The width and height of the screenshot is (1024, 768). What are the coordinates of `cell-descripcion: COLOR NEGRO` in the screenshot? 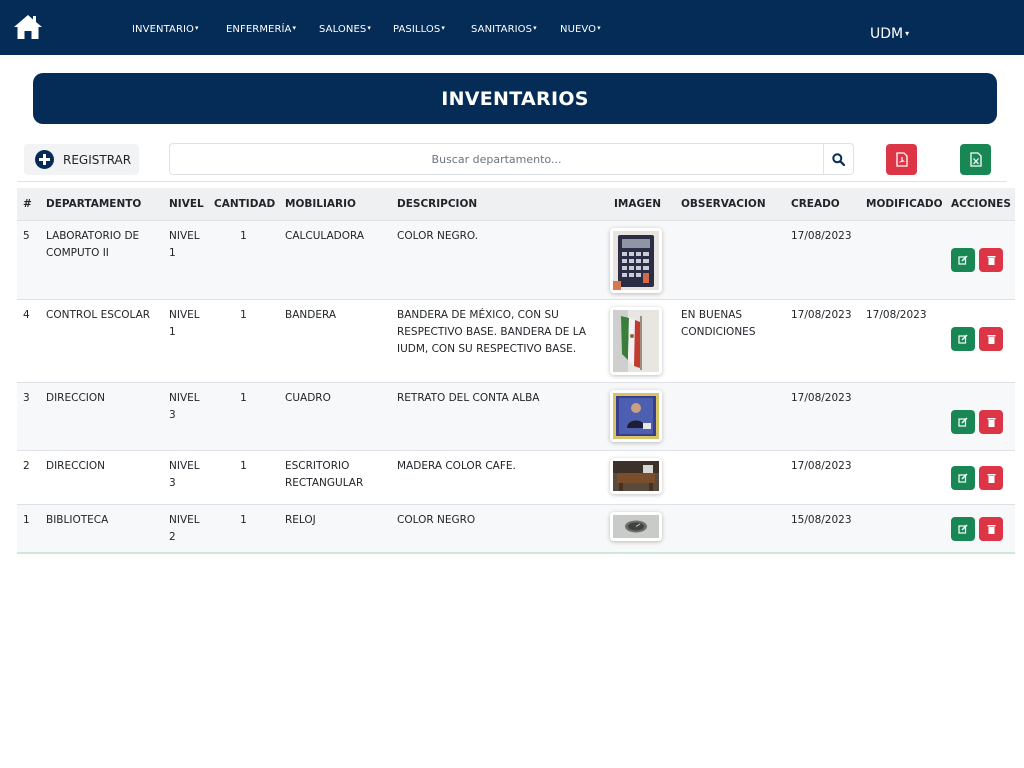 It's located at (499, 529).